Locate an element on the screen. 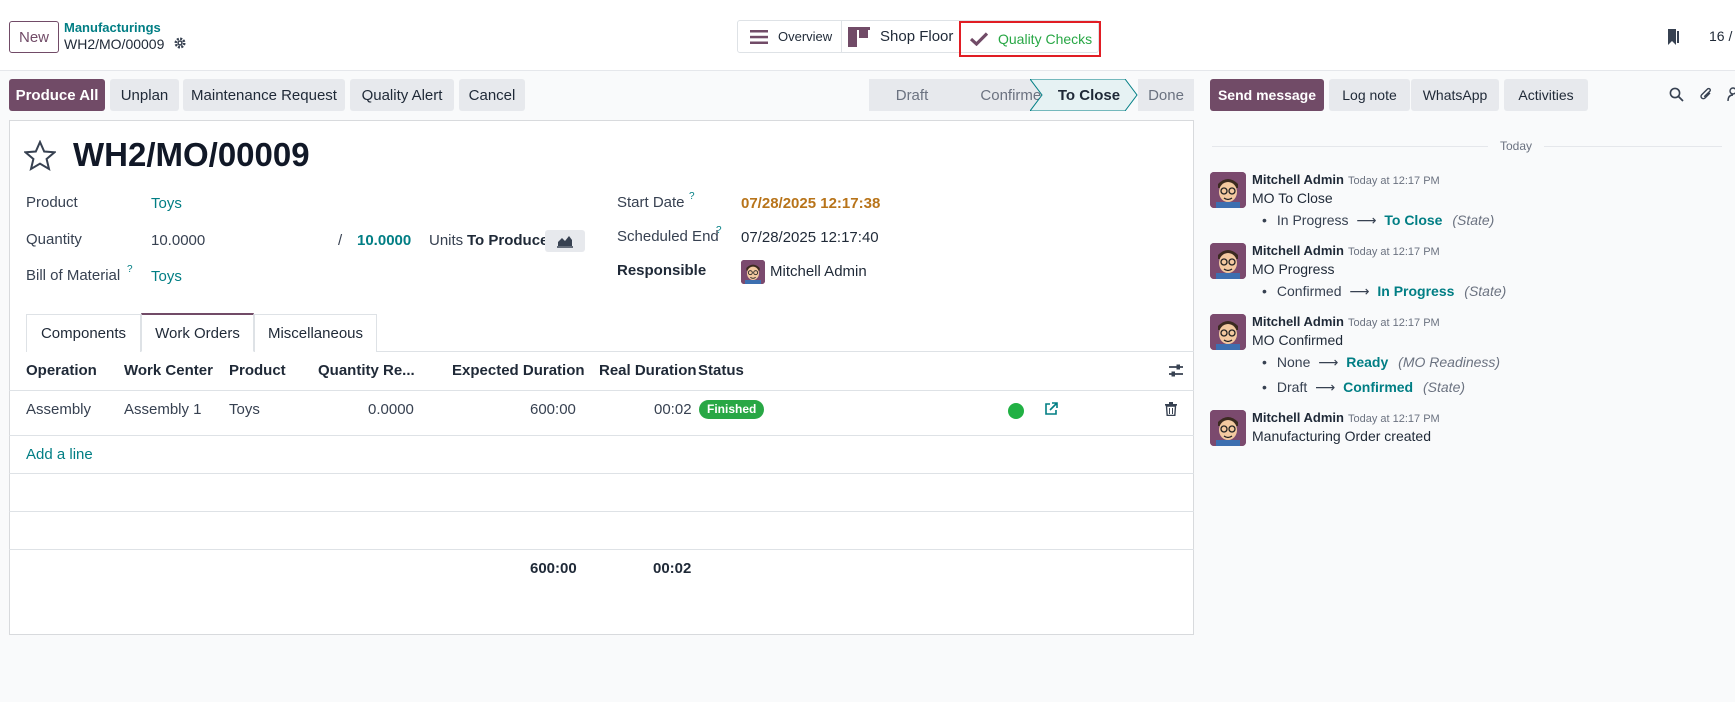  area-chart-icon is located at coordinates (565, 241).